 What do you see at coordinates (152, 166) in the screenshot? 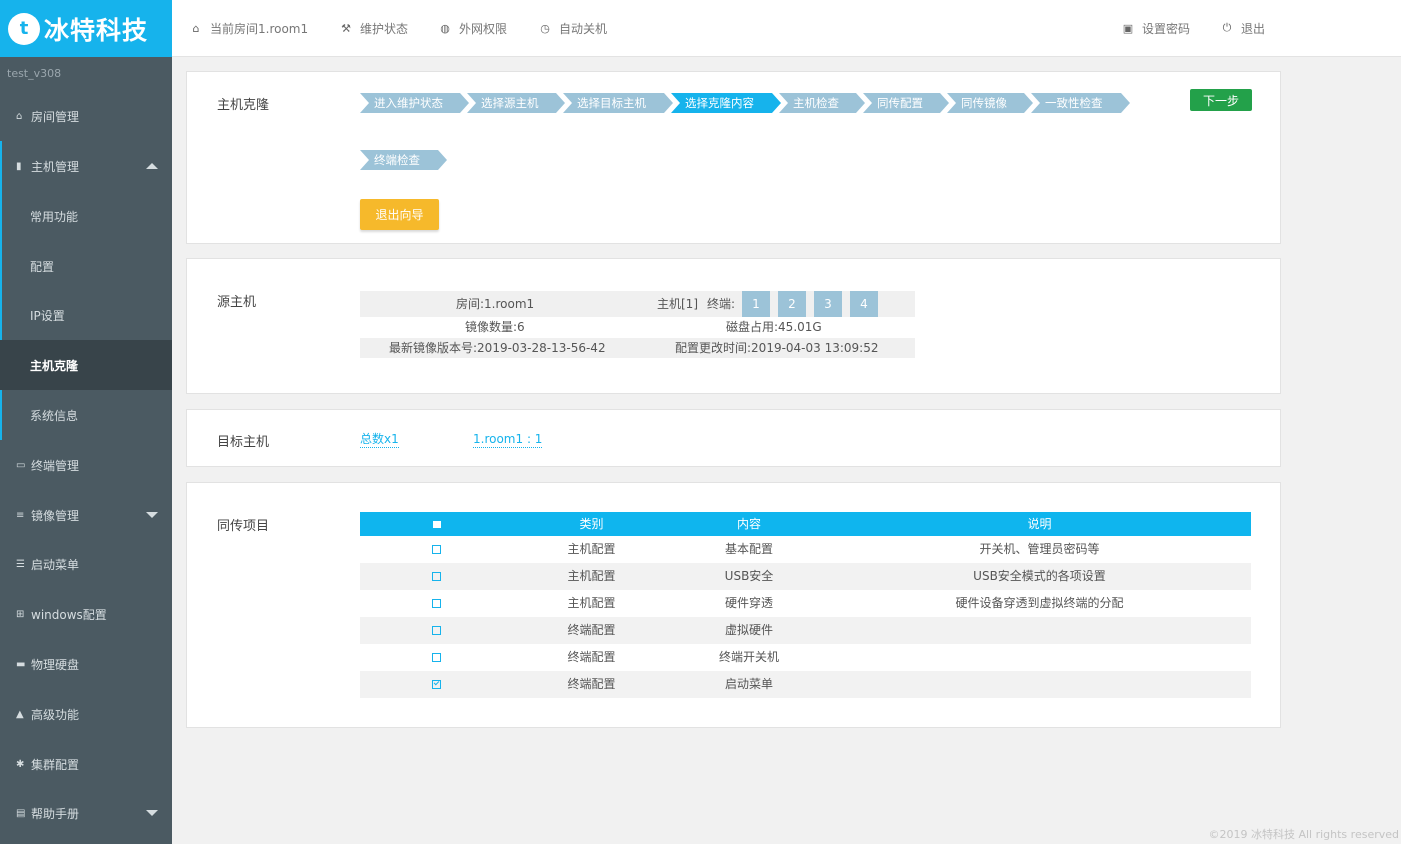
I see `chevron-up-icon` at bounding box center [152, 166].